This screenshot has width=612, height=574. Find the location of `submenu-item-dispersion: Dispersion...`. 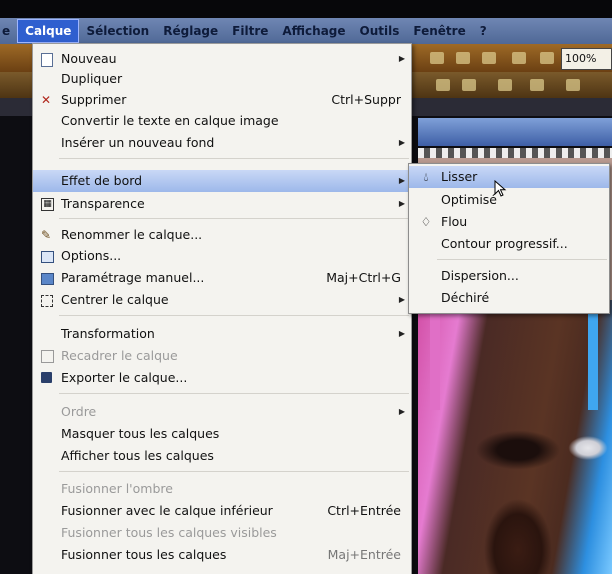

submenu-item-dispersion: Dispersion... is located at coordinates (509, 276).